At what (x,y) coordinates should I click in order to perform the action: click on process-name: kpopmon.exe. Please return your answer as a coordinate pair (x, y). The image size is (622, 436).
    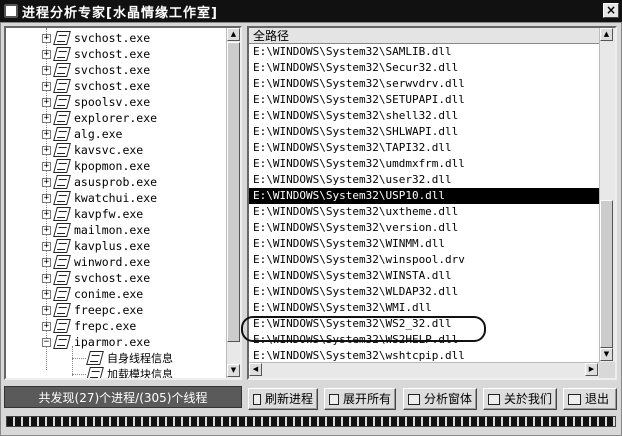
    Looking at the image, I should click on (112, 166).